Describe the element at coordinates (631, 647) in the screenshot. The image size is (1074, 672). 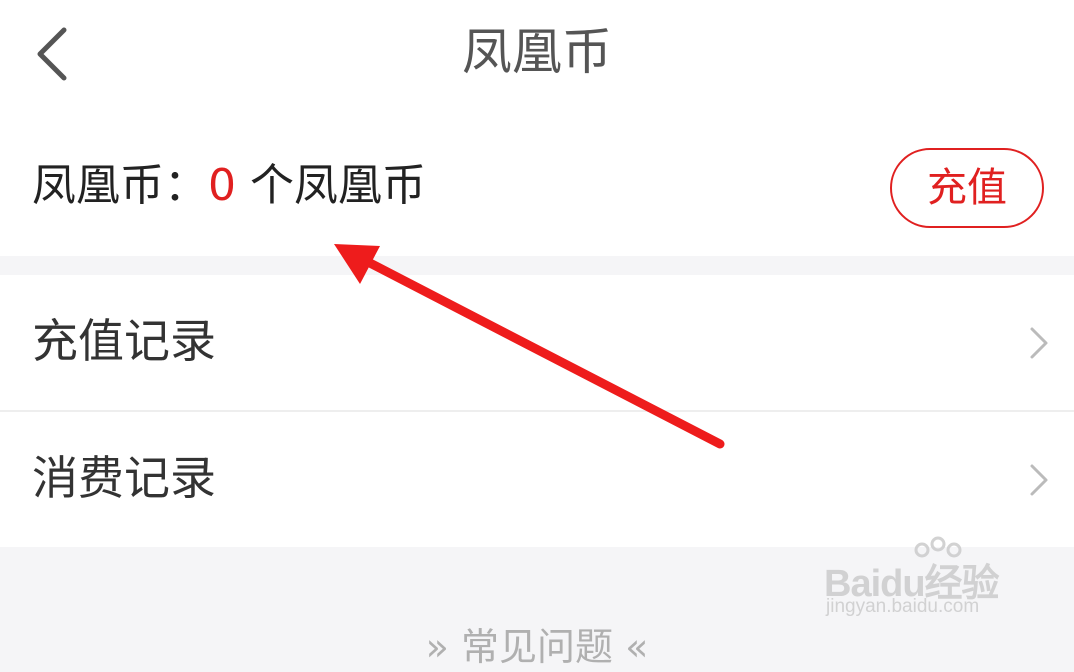
I see `faq-right-decoration: «` at that location.